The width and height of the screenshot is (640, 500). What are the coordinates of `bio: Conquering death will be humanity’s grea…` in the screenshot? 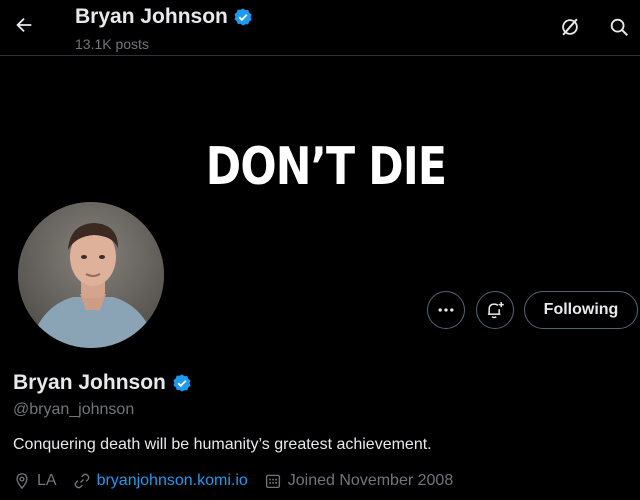 It's located at (222, 444).